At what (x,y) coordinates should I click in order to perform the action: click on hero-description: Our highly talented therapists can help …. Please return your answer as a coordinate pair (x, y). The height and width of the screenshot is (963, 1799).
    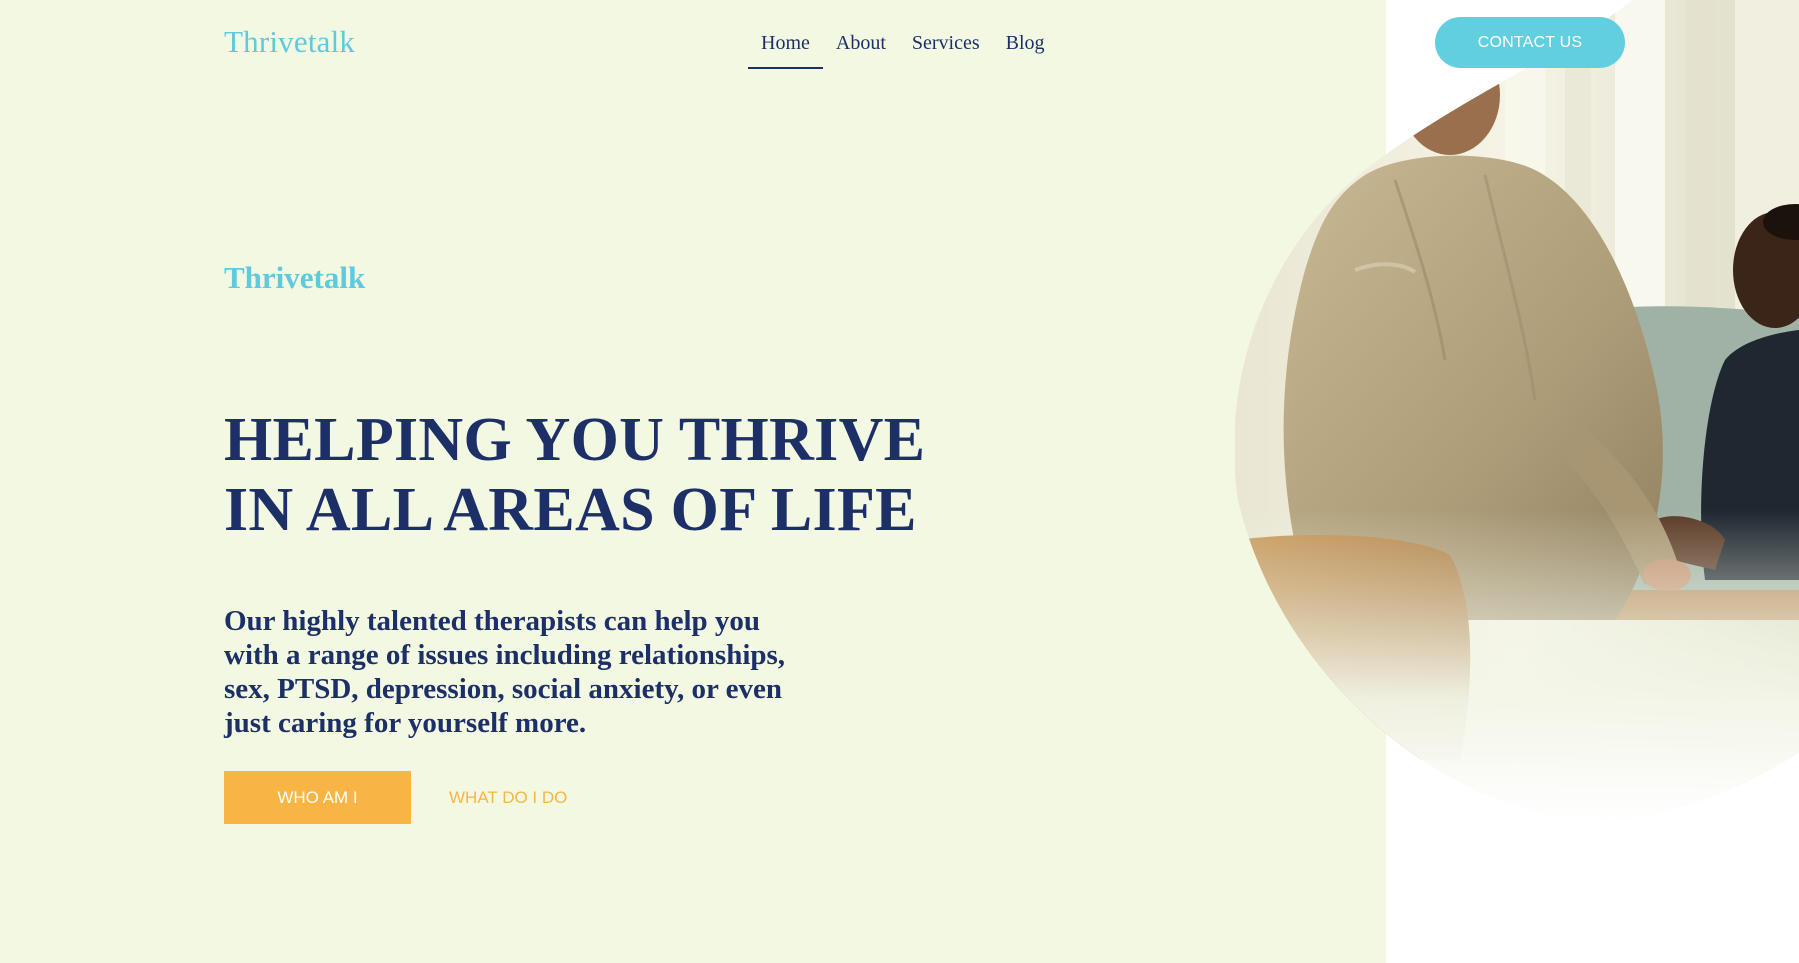
    Looking at the image, I should click on (534, 672).